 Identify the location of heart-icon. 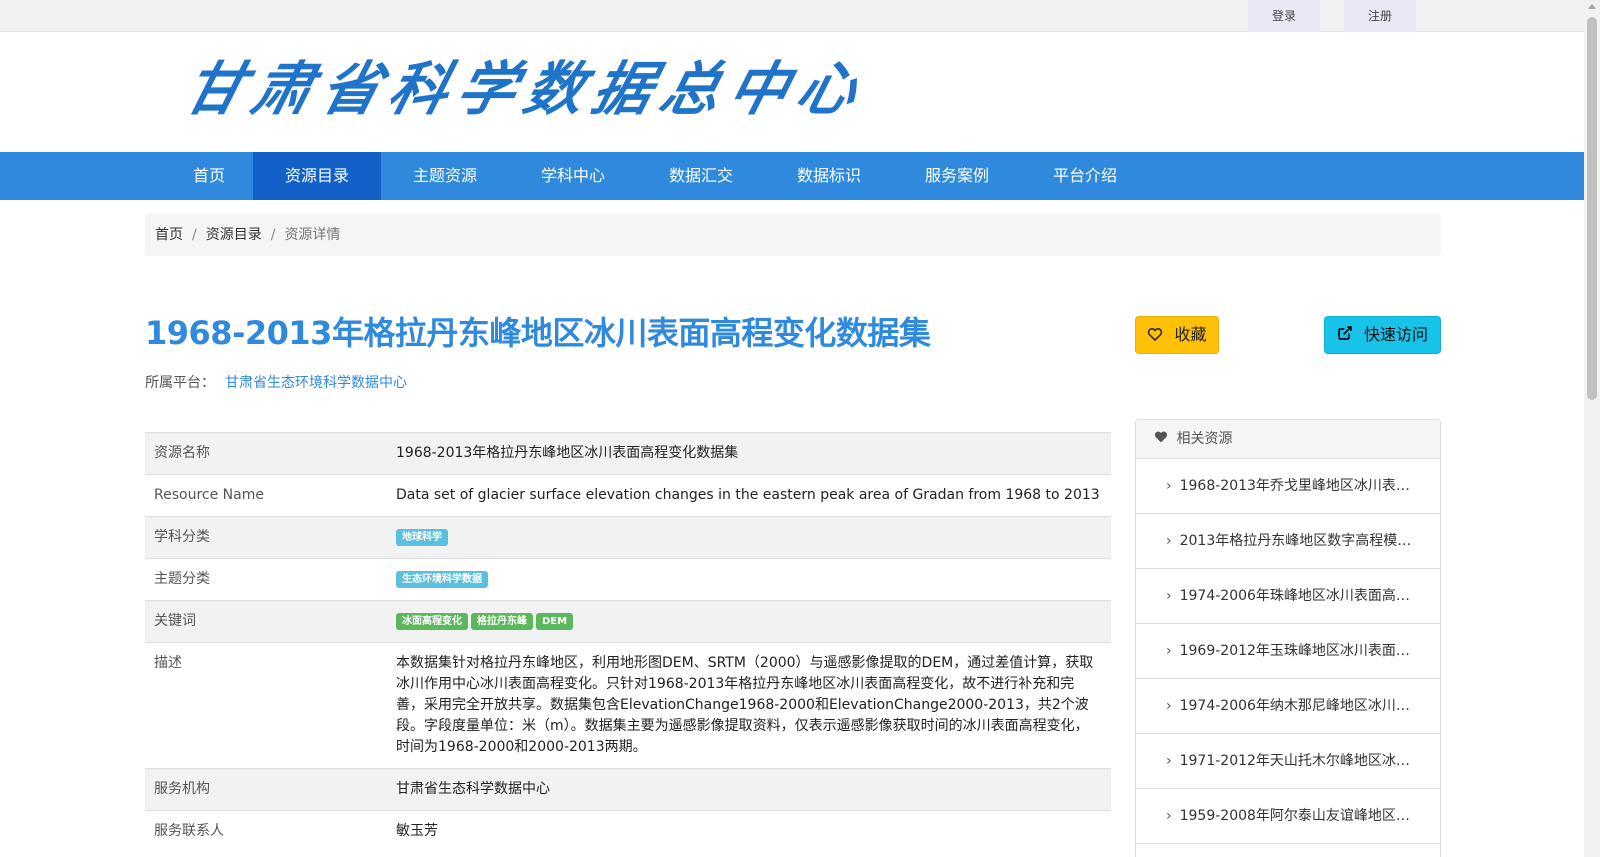
(1161, 439).